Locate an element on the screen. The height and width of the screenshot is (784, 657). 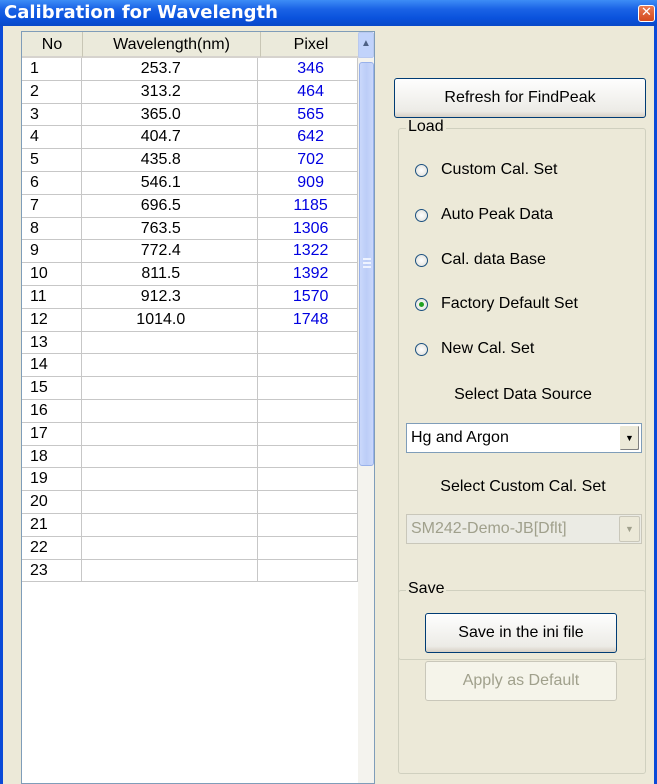
radio-option: Factory Default Set is located at coordinates (496, 304).